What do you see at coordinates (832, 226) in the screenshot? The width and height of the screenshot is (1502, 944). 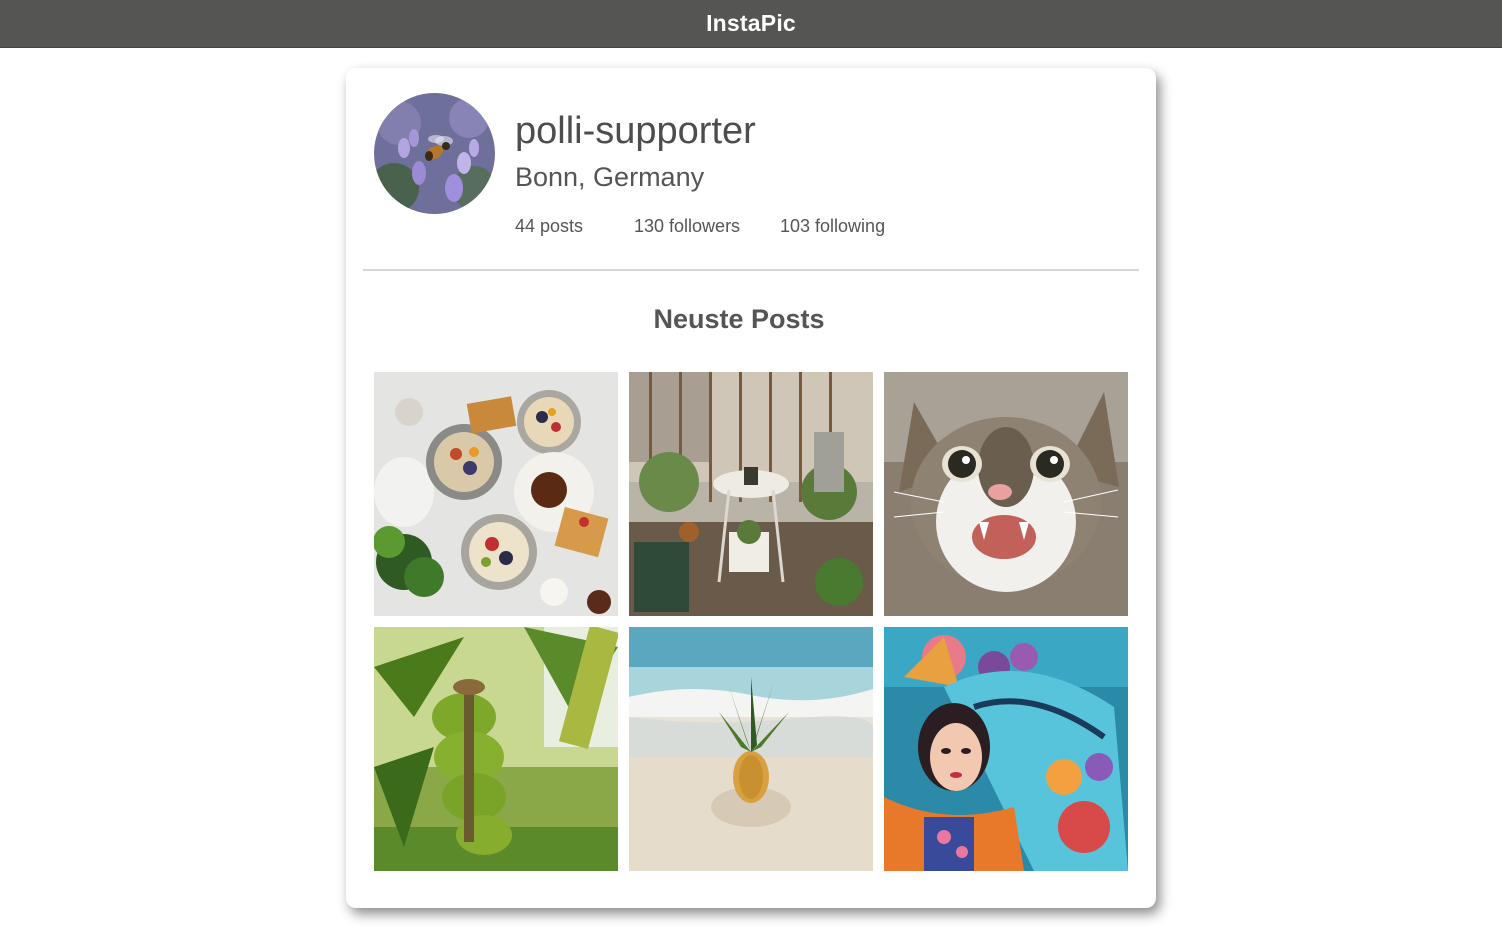 I see `following-count: 103 following` at bounding box center [832, 226].